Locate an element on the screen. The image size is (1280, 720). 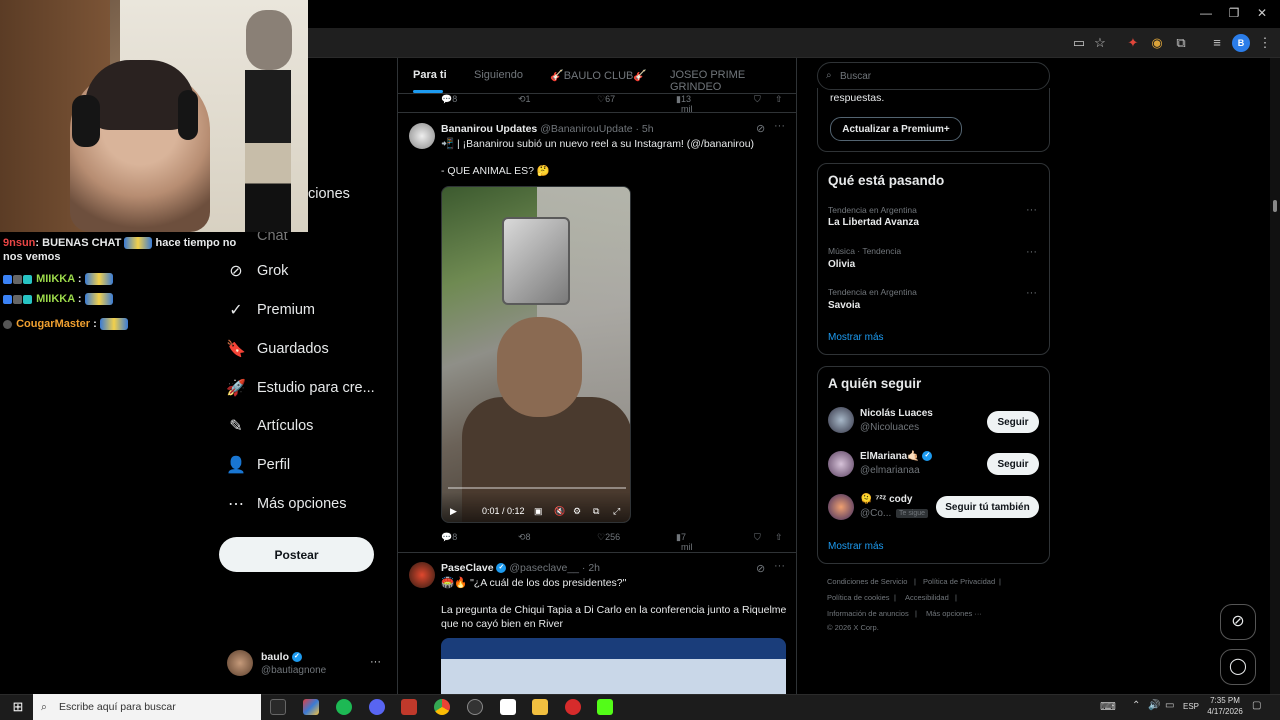
tab-baulo-club: 🎸BAULO CLUB🎸 is located at coordinates (598, 75).